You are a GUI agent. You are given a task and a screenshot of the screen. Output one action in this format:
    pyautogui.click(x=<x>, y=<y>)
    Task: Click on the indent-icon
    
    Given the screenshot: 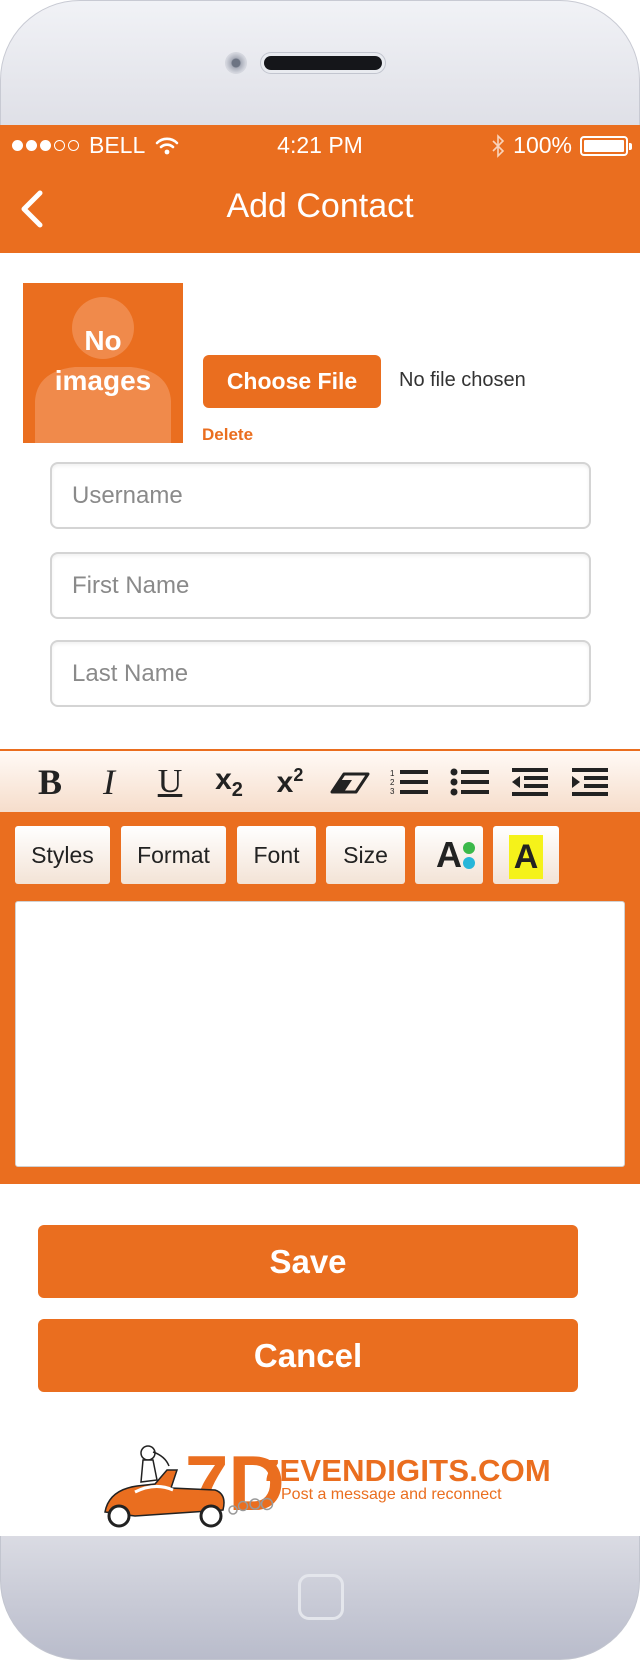 What is the action you would take?
    pyautogui.click(x=590, y=782)
    